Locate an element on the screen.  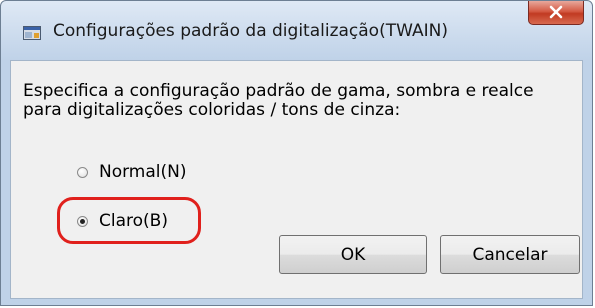
highlight-annotation is located at coordinates (129, 220).